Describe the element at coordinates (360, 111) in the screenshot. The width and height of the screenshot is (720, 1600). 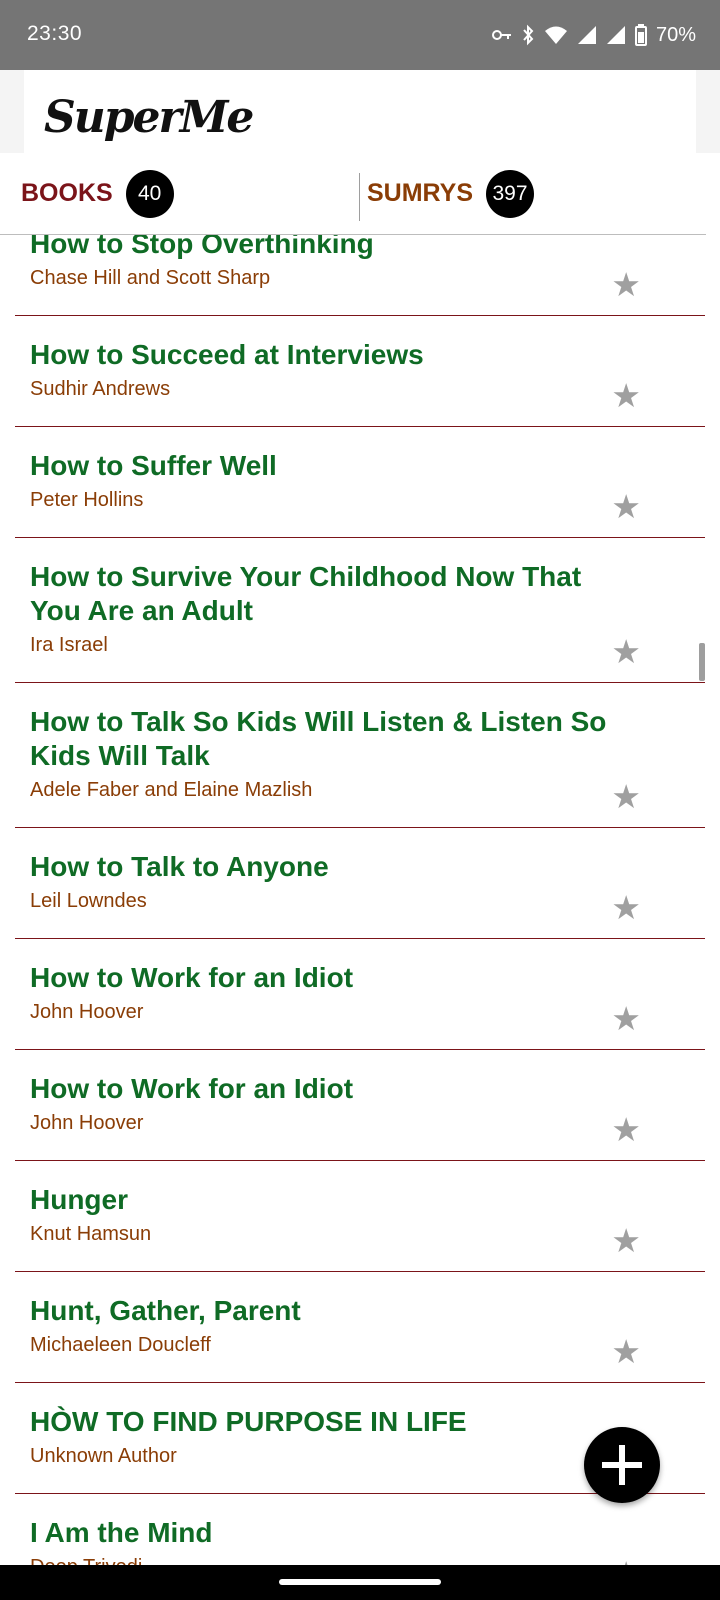
I see `app-header: SuperMe` at that location.